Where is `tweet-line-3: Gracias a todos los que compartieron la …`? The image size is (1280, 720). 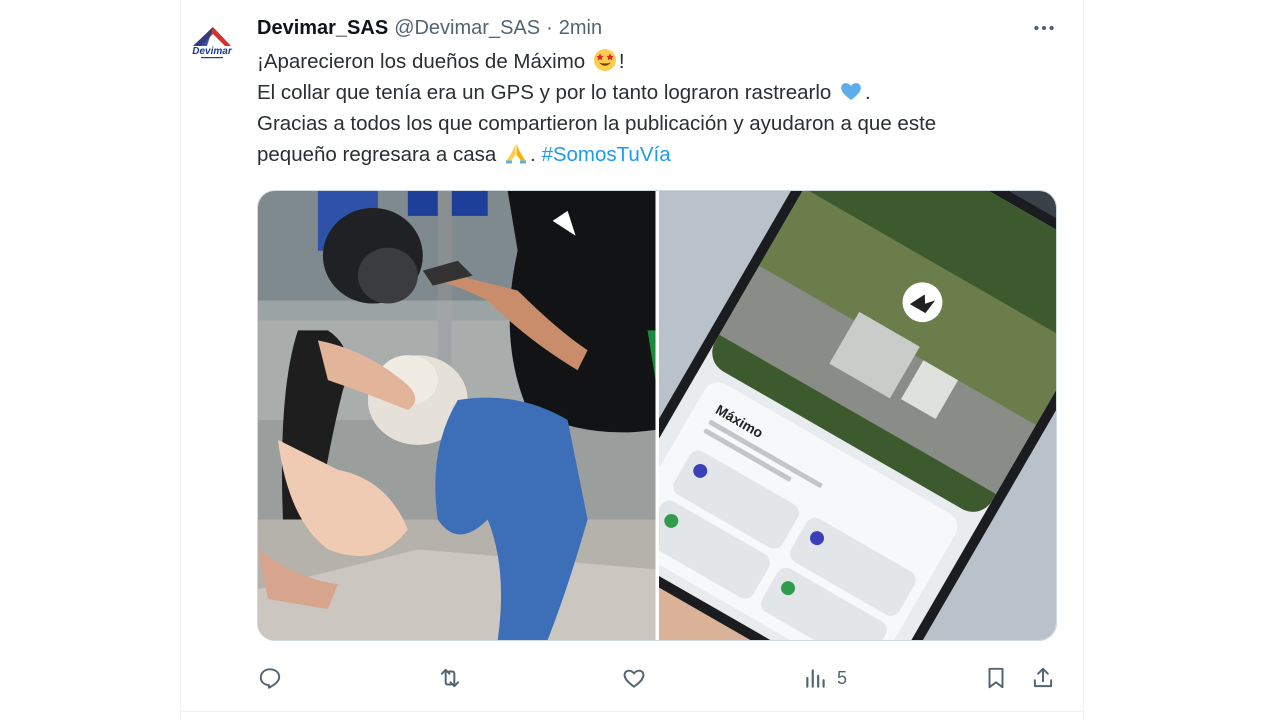 tweet-line-3: Gracias a todos los que compartieron la … is located at coordinates (597, 123).